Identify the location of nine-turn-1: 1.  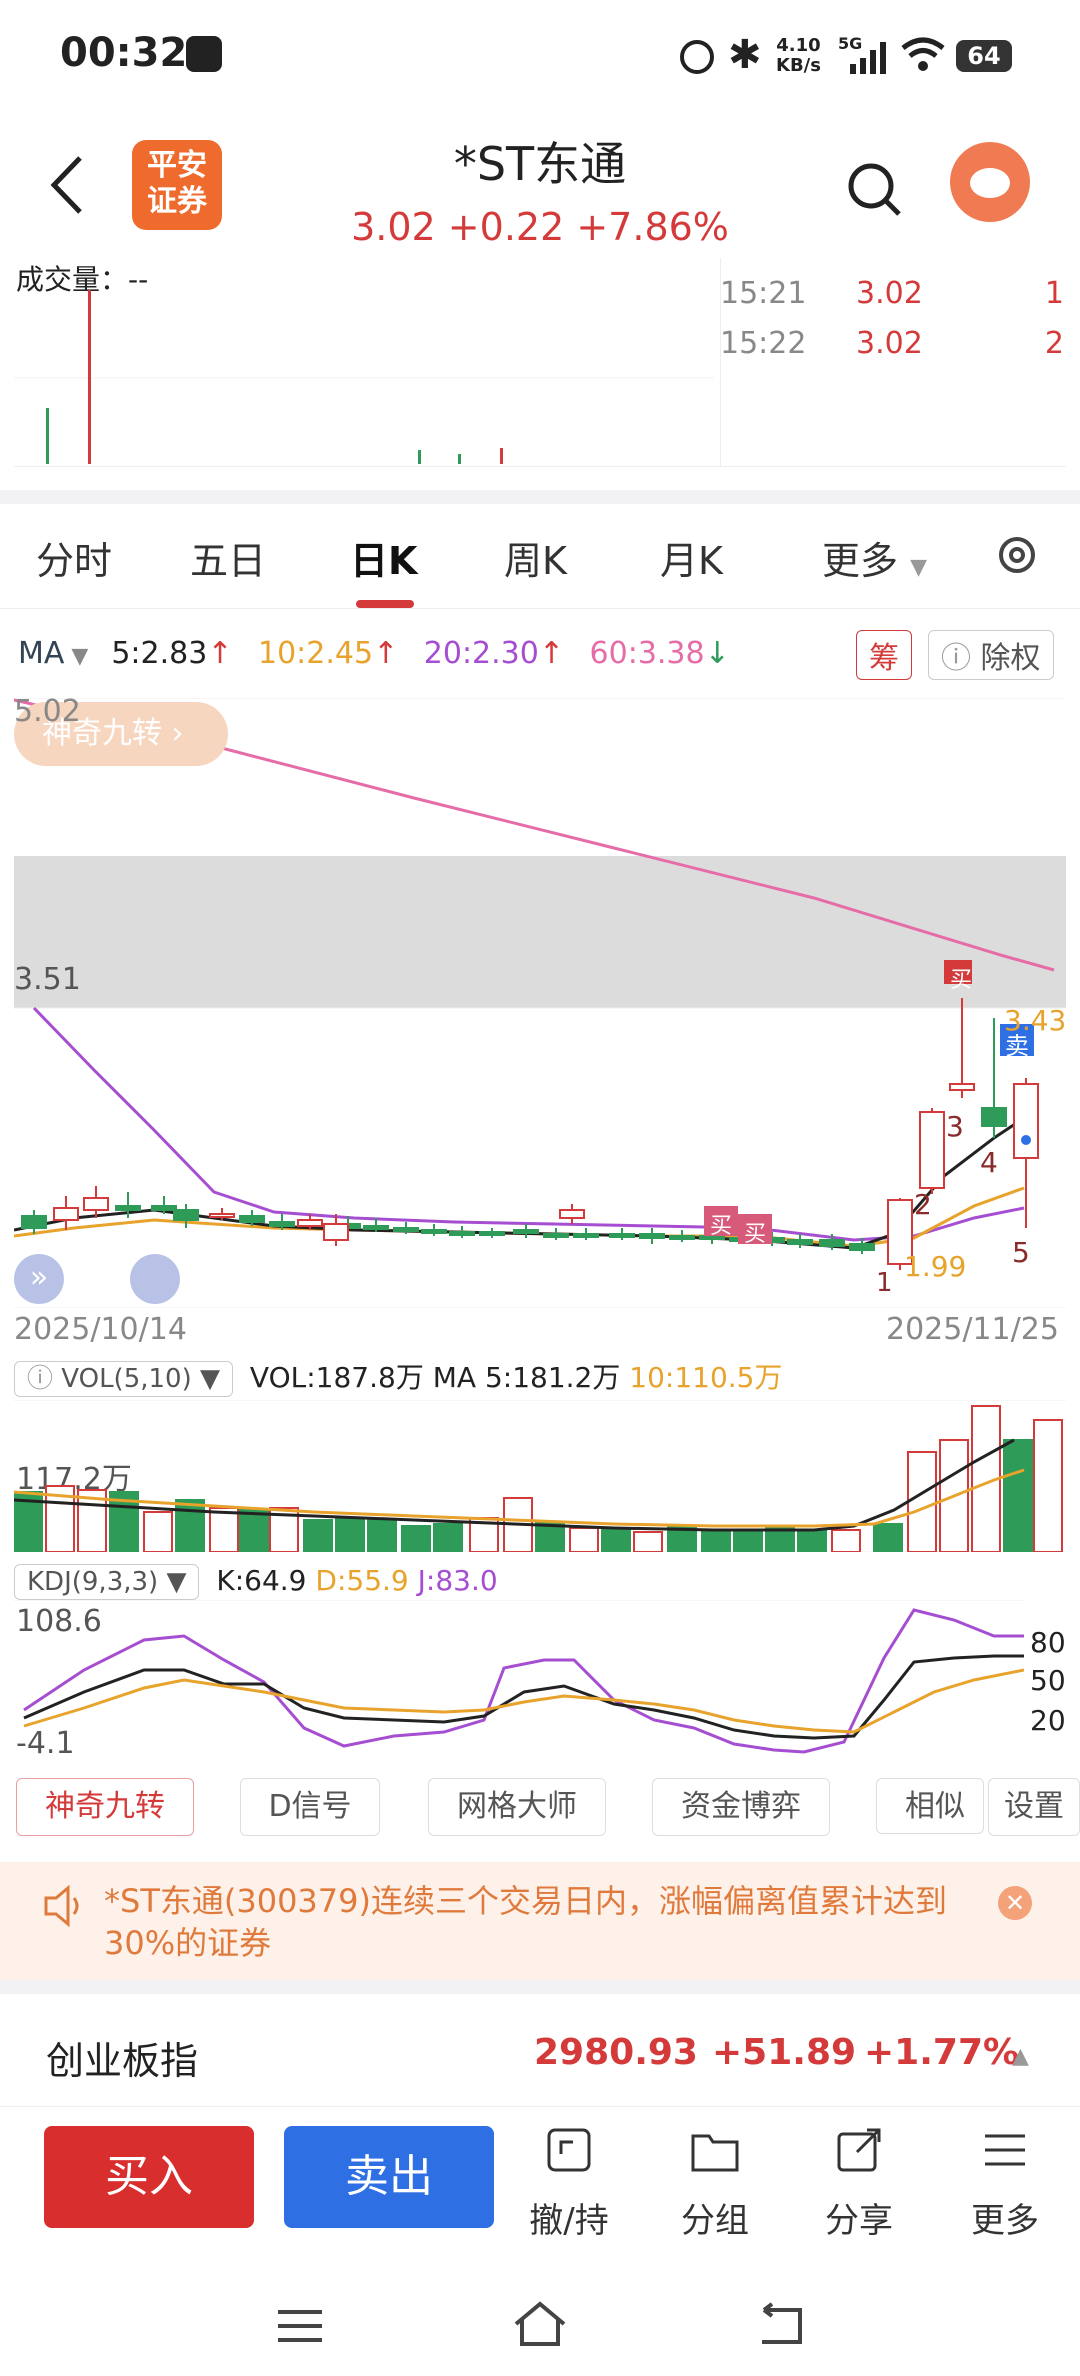
(884, 1283).